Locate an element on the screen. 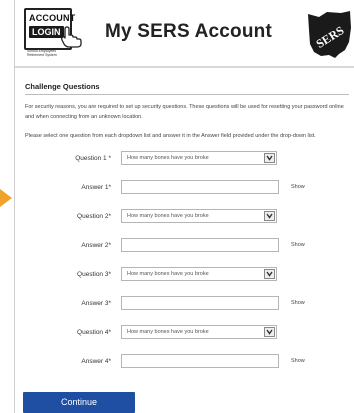  answer-4-row: Answer 4* Show is located at coordinates (187, 362).